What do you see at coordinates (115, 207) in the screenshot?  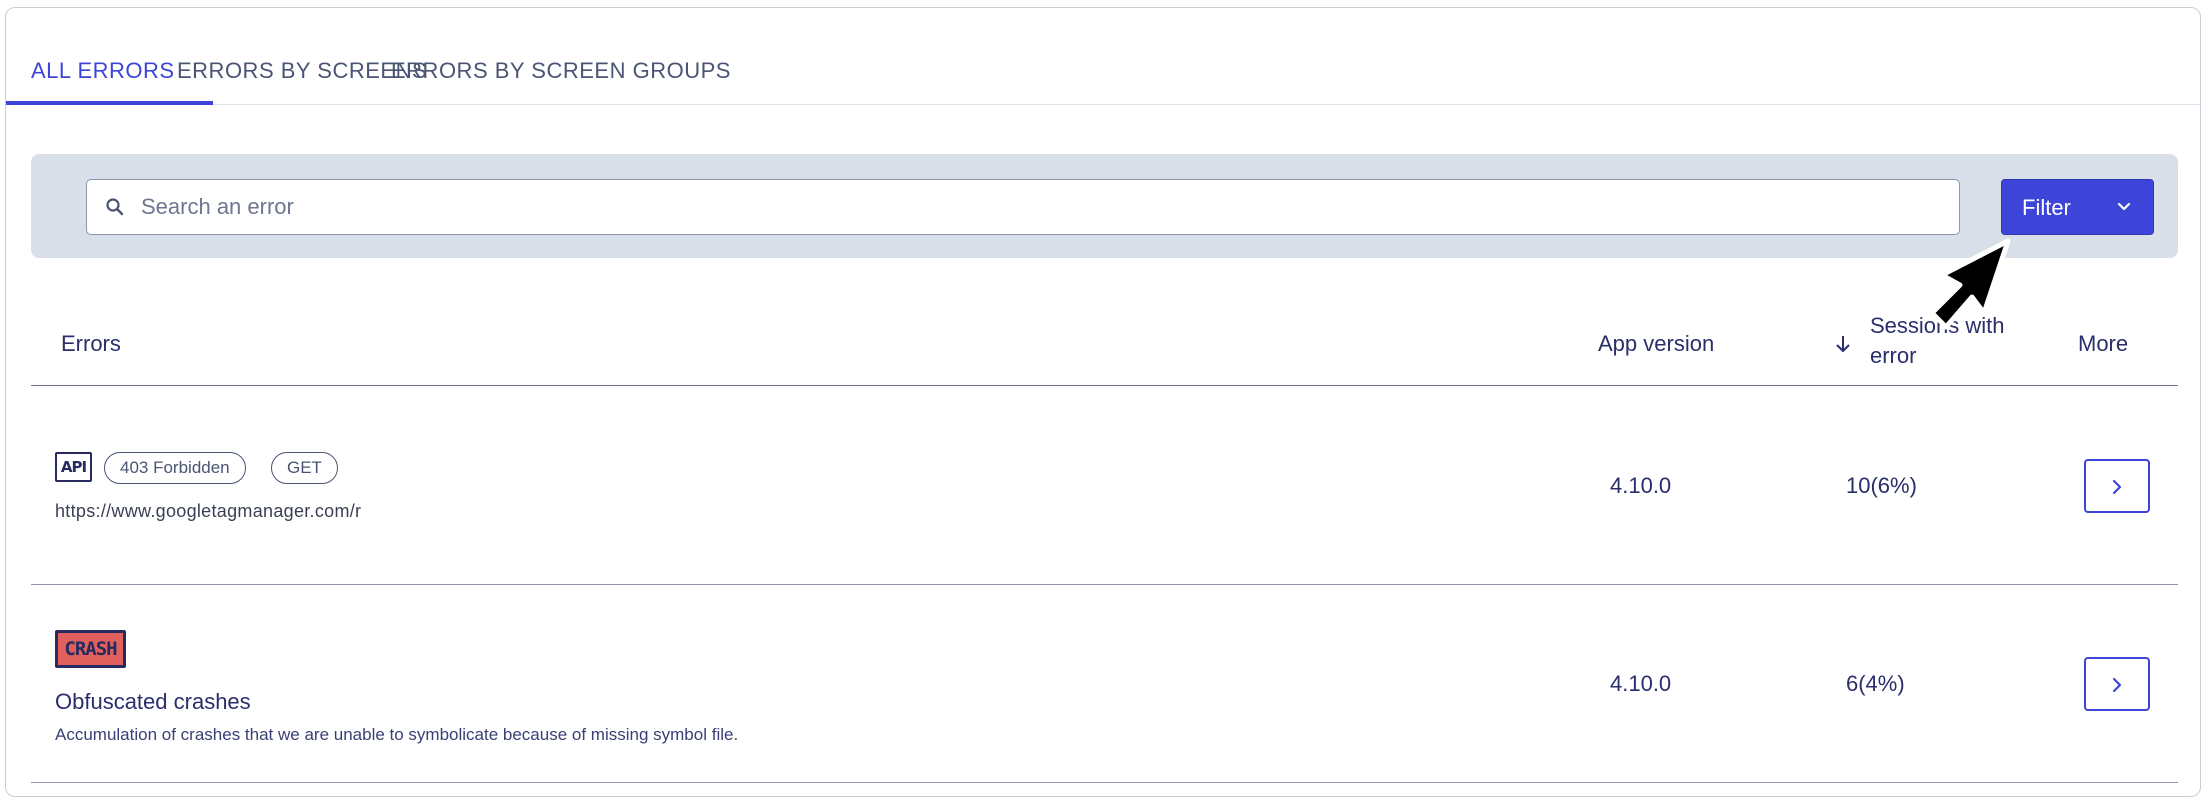 I see `search-icon` at bounding box center [115, 207].